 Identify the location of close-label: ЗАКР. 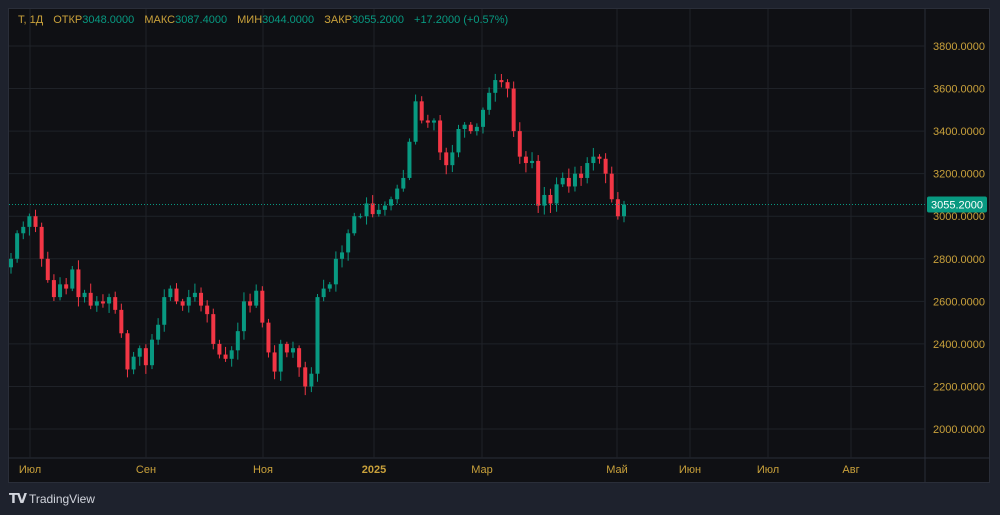
(338, 20).